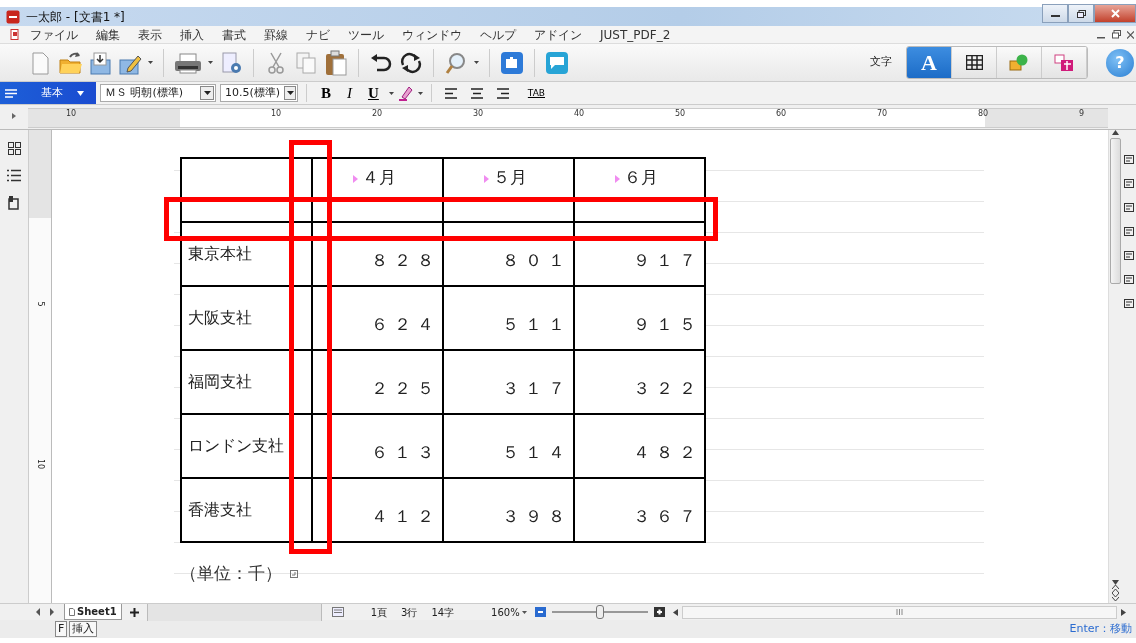  I want to click on menu-item: ナビ, so click(318, 34).